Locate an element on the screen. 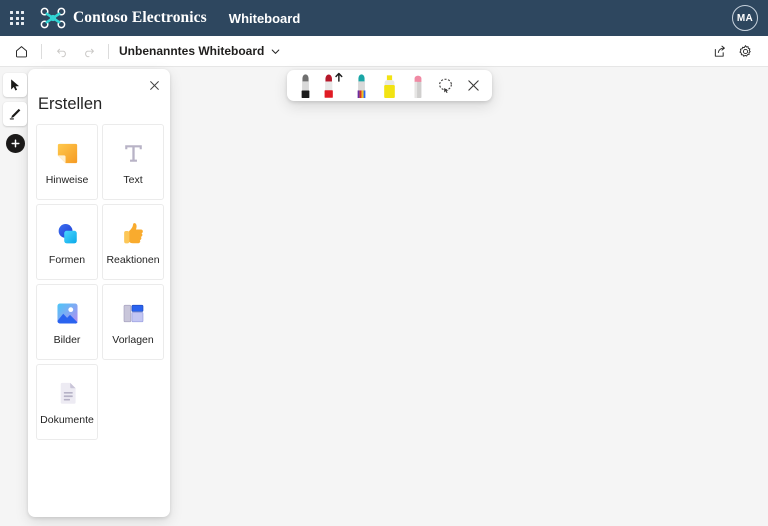 The image size is (768, 526). pen-black-icon is located at coordinates (305, 86).